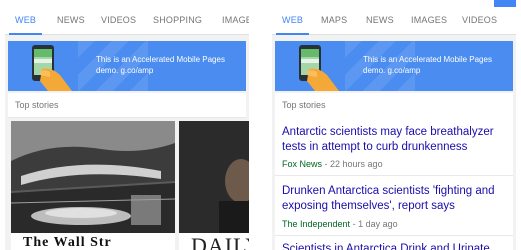 This screenshot has height=250, width=521. Describe the element at coordinates (220, 241) in the screenshot. I see `story-title: DAILY` at that location.